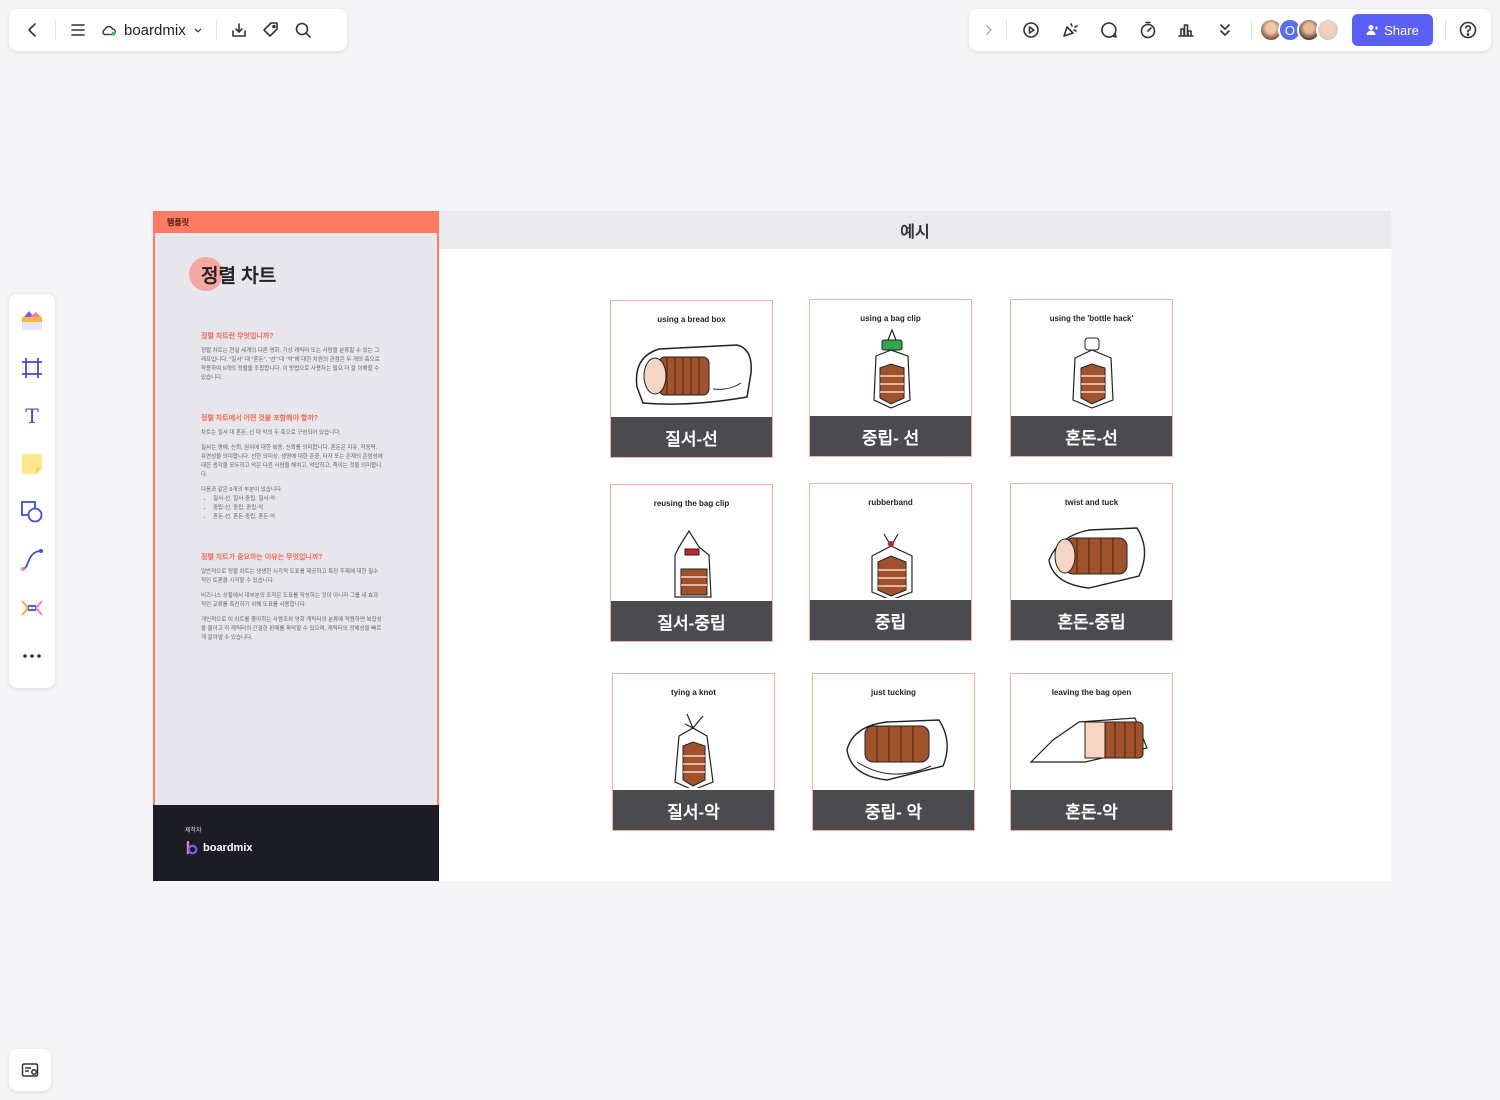 Image resolution: width=1500 pixels, height=1100 pixels. I want to click on card-caption: tying a knot, so click(693, 692).